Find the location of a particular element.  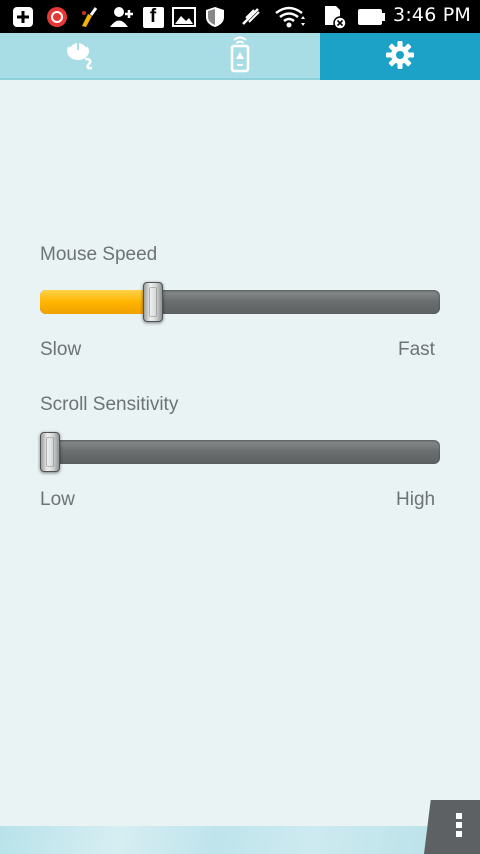

gear-icon is located at coordinates (400, 57).